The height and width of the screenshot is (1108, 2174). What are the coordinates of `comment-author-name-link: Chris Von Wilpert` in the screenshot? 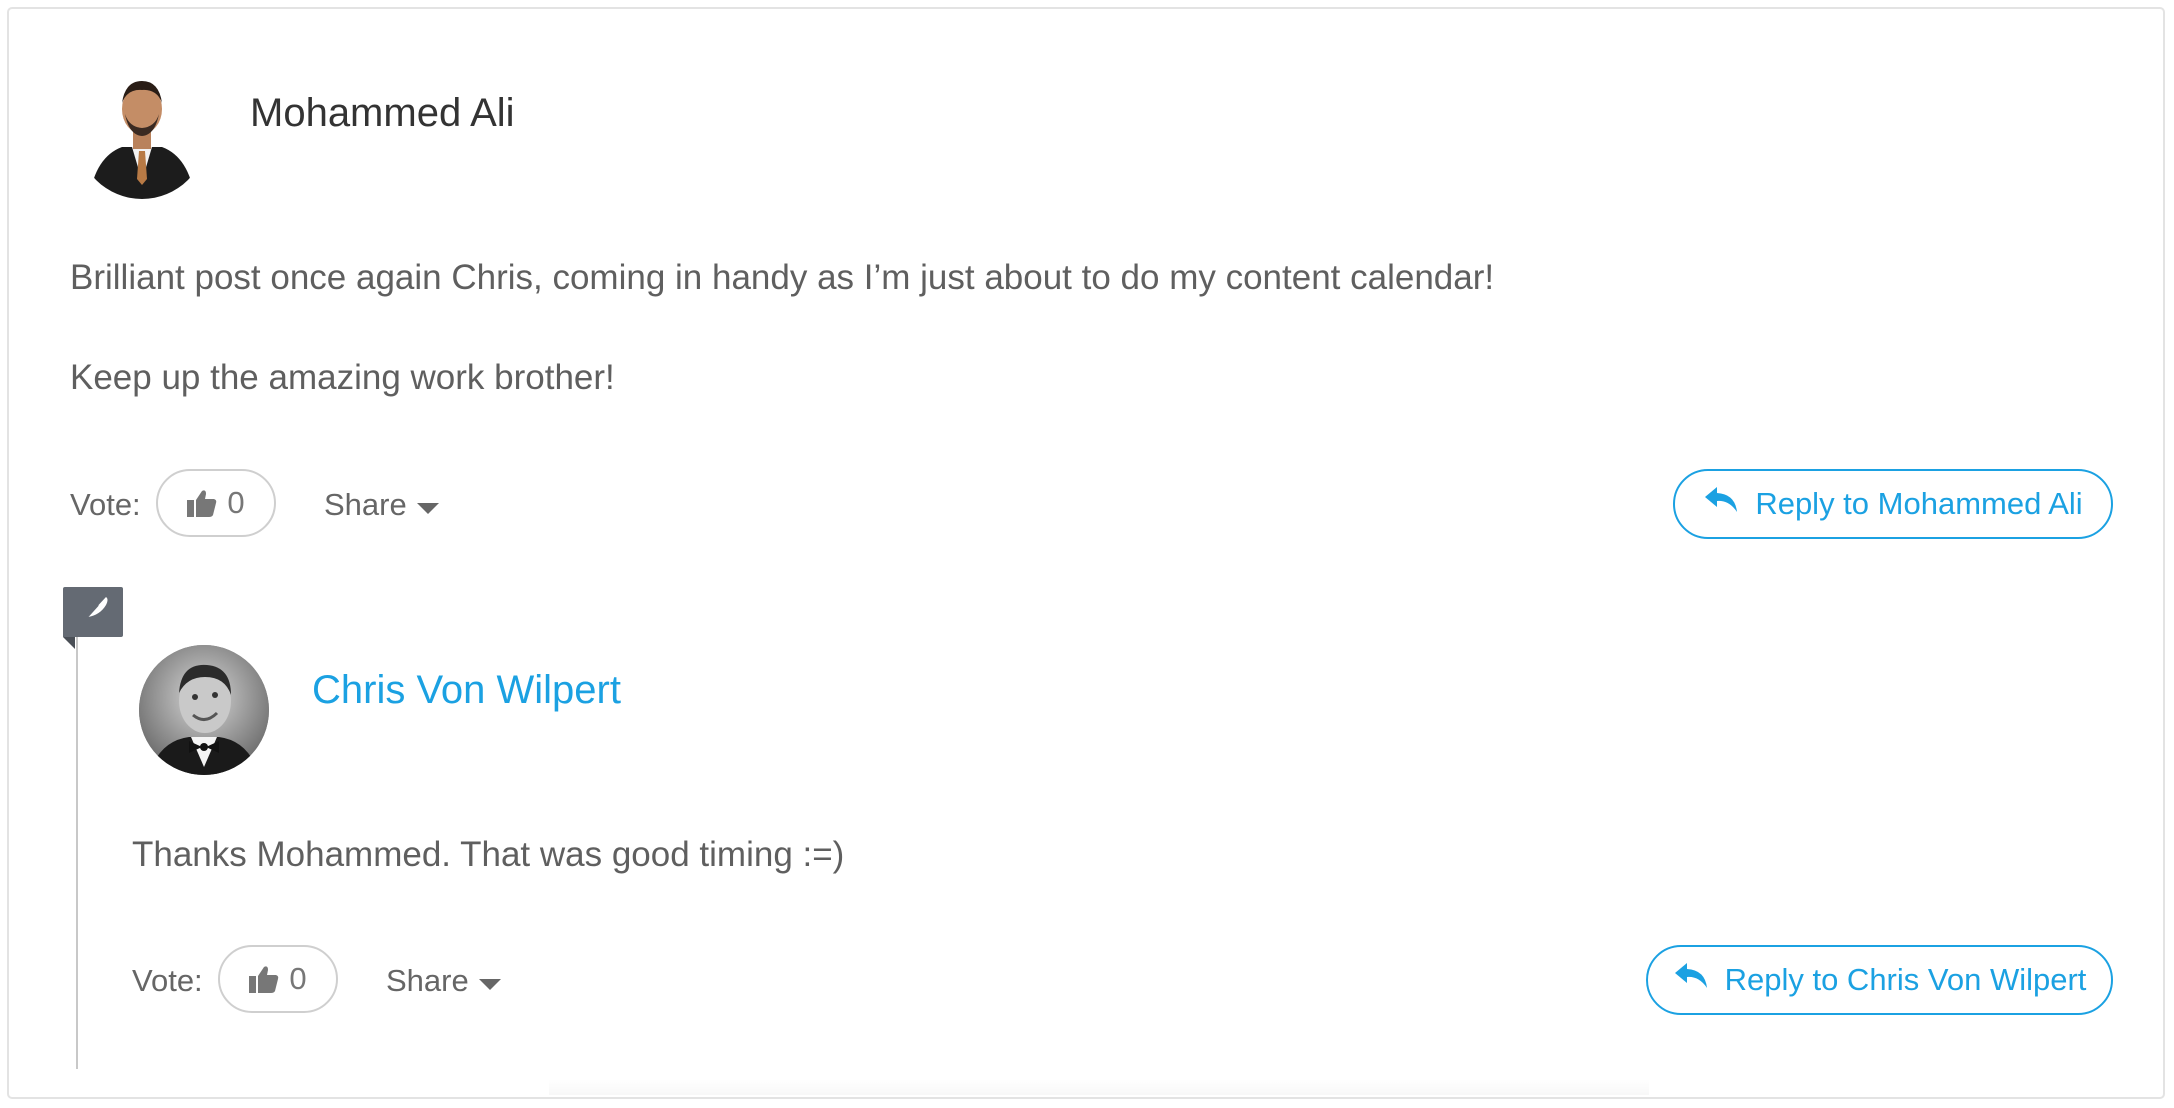 It's located at (466, 690).